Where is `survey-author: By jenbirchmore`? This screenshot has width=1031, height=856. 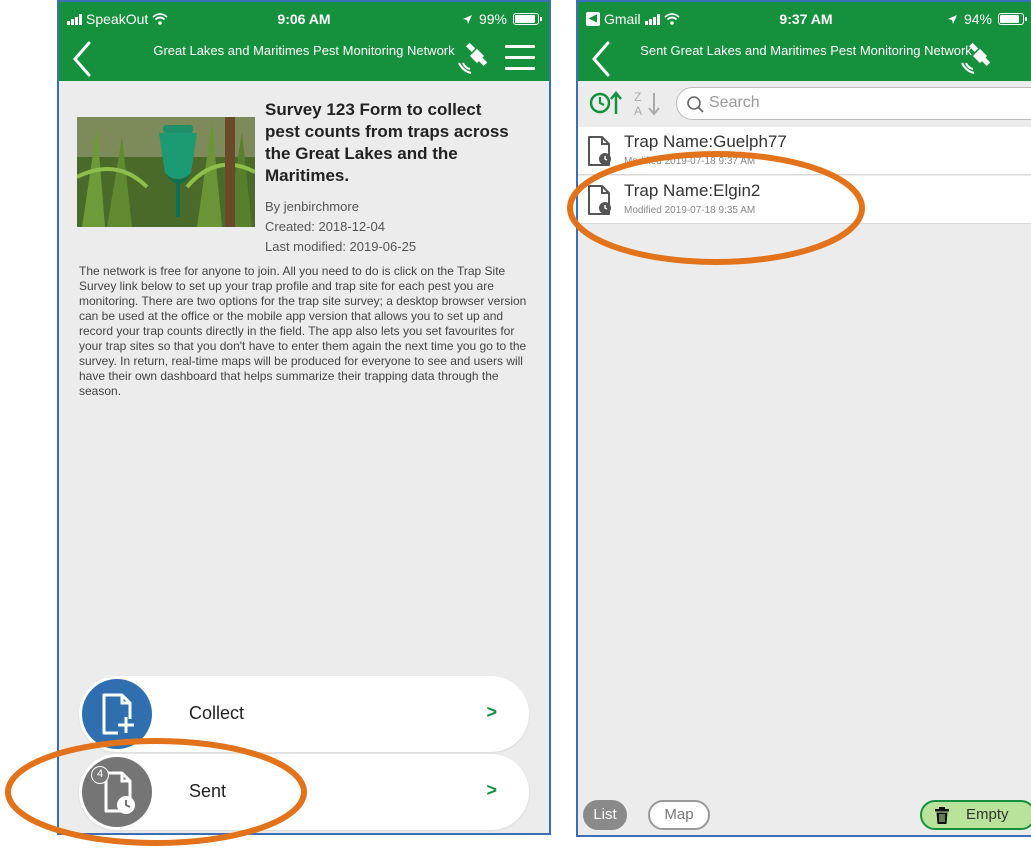
survey-author: By jenbirchmore is located at coordinates (312, 206).